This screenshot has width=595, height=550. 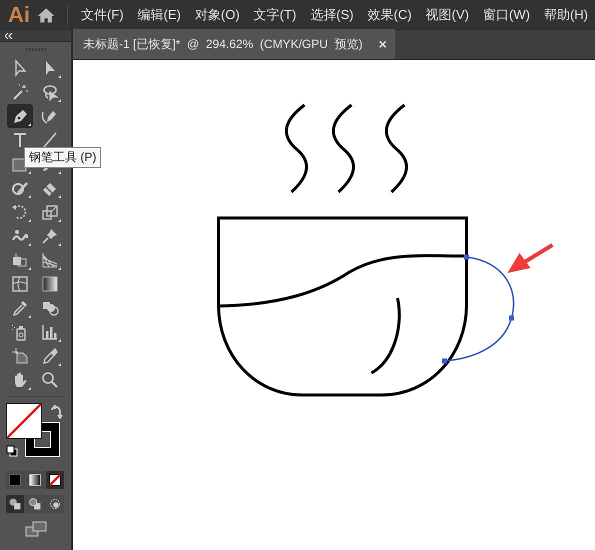 What do you see at coordinates (223, 44) in the screenshot?
I see `tab-title: 未标题-1 [已恢复]* @ 294.62% (CMYK/GPU 预览)` at bounding box center [223, 44].